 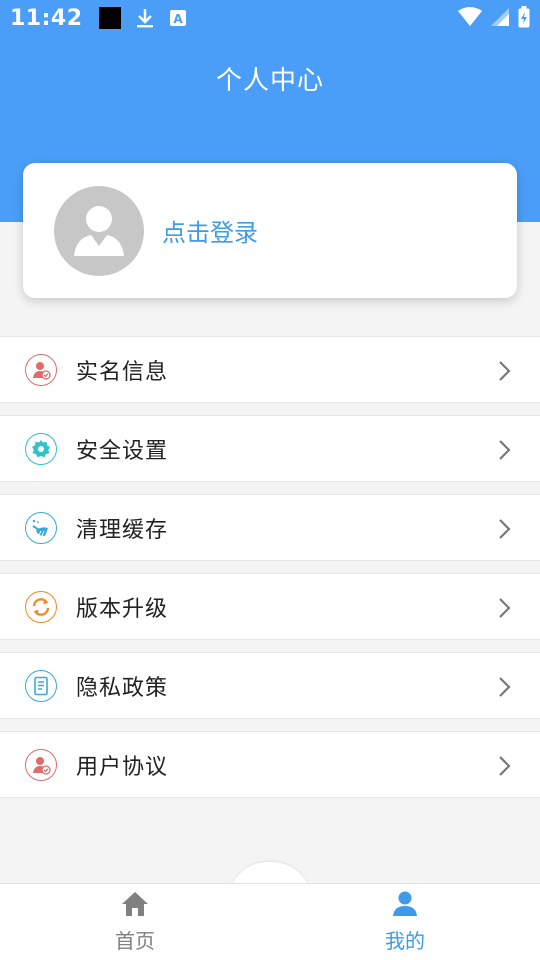 What do you see at coordinates (270, 527) in the screenshot?
I see `menu-item-clear-cache: 清理缓存` at bounding box center [270, 527].